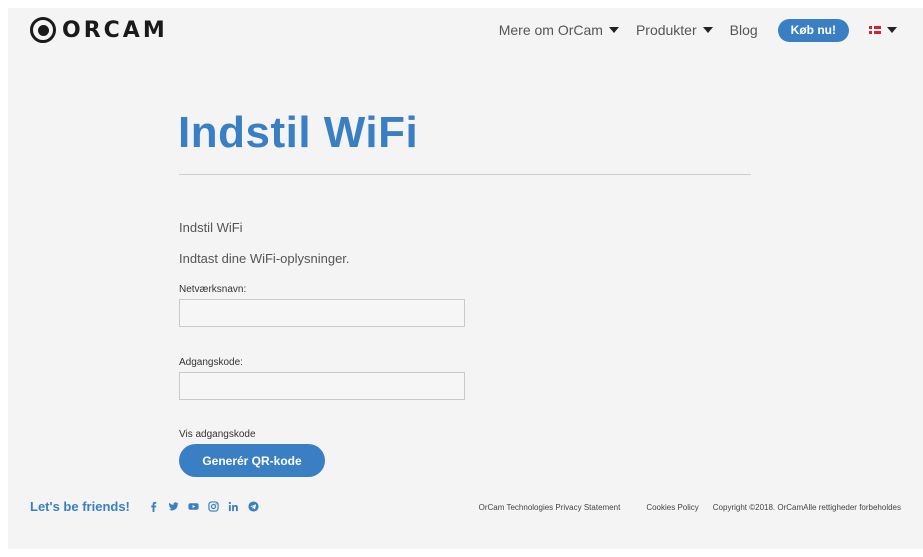 Image resolution: width=923 pixels, height=557 pixels. What do you see at coordinates (264, 258) in the screenshot?
I see `intro-text: Indtast dine WiFi-oplysninger.` at bounding box center [264, 258].